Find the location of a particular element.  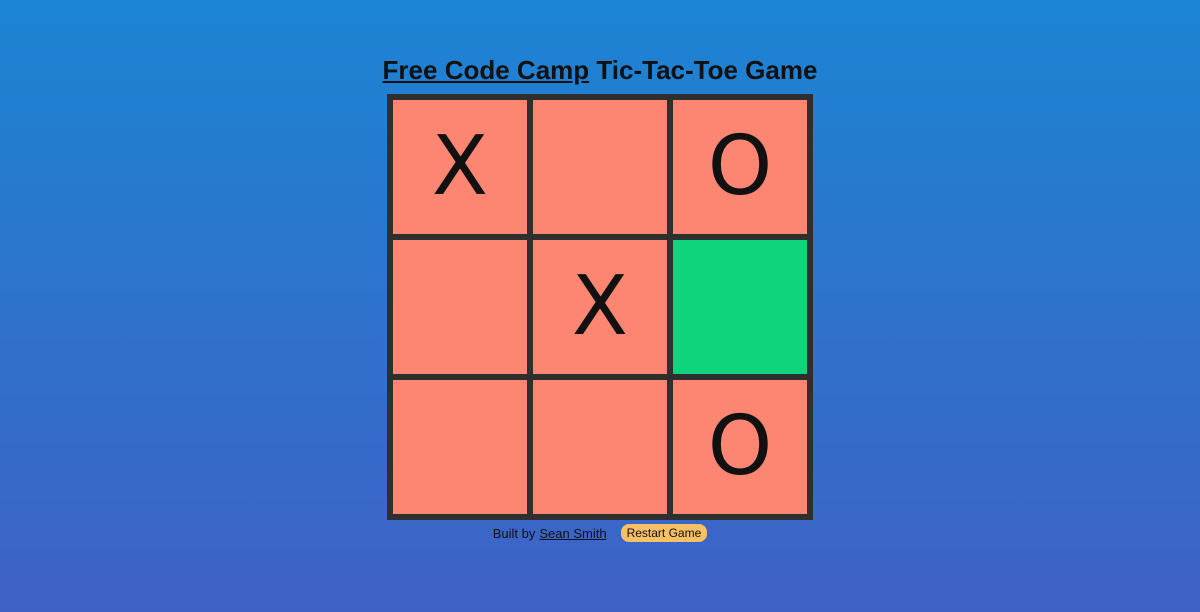

free-code-camp-link: Free Code Camp is located at coordinates (486, 70).